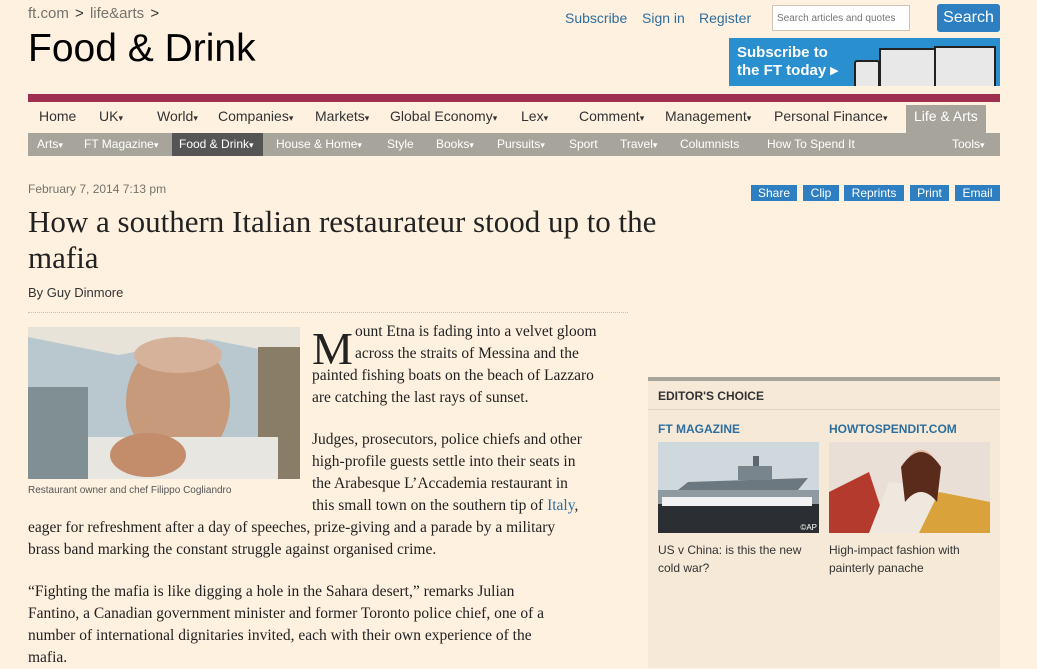  What do you see at coordinates (57, 116) in the screenshot?
I see `nav-home: Home` at bounding box center [57, 116].